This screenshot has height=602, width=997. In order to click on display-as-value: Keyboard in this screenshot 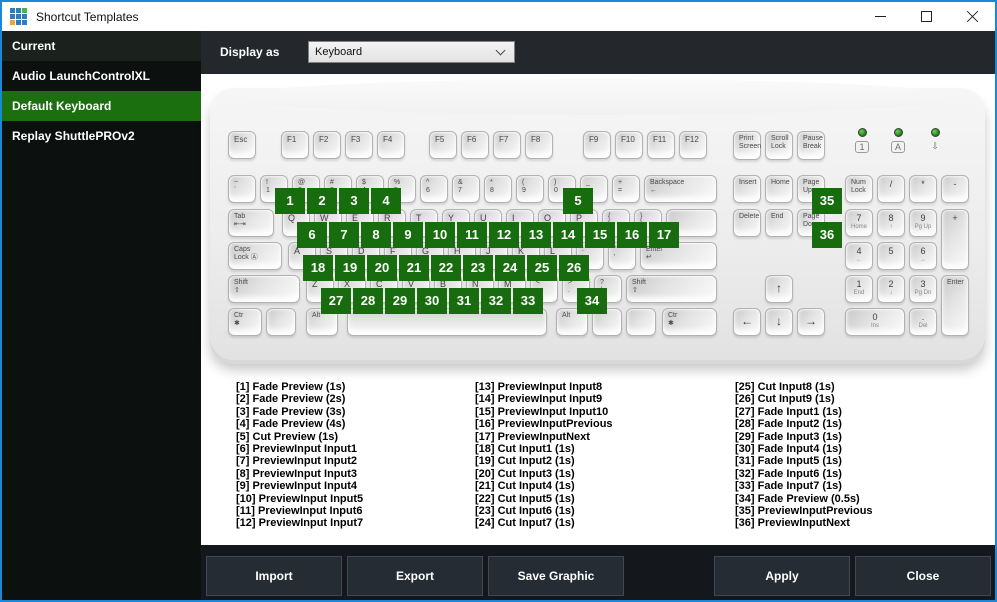, I will do `click(339, 52)`.